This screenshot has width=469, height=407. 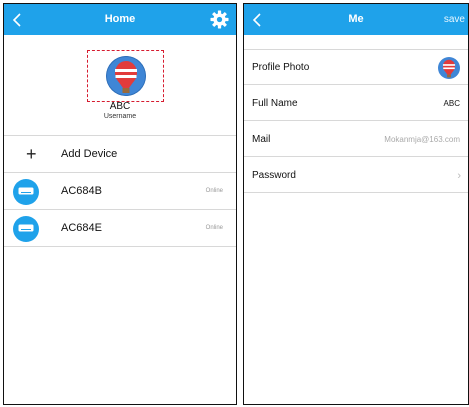 I want to click on profile-avatar-highlight, so click(x=125, y=76).